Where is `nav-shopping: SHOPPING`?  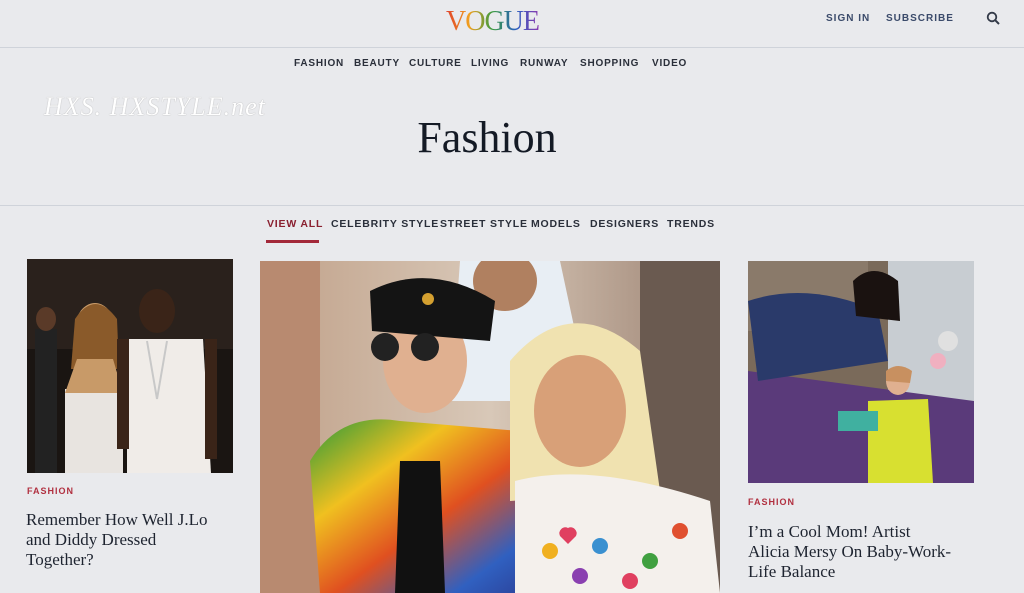
nav-shopping: SHOPPING is located at coordinates (609, 63).